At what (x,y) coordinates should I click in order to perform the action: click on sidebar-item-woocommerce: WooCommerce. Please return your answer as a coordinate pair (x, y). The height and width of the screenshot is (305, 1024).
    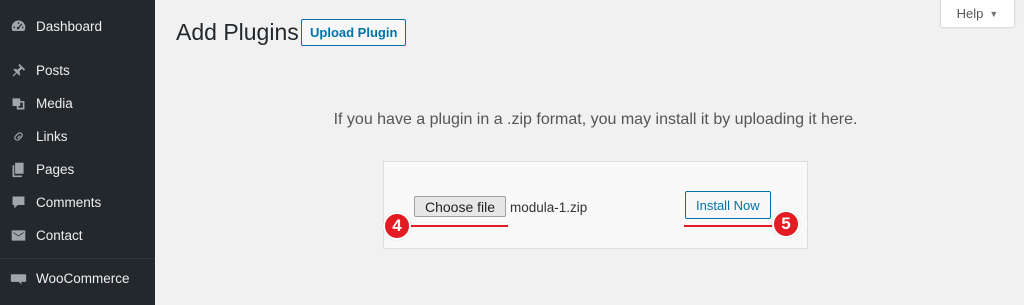
    Looking at the image, I should click on (77, 278).